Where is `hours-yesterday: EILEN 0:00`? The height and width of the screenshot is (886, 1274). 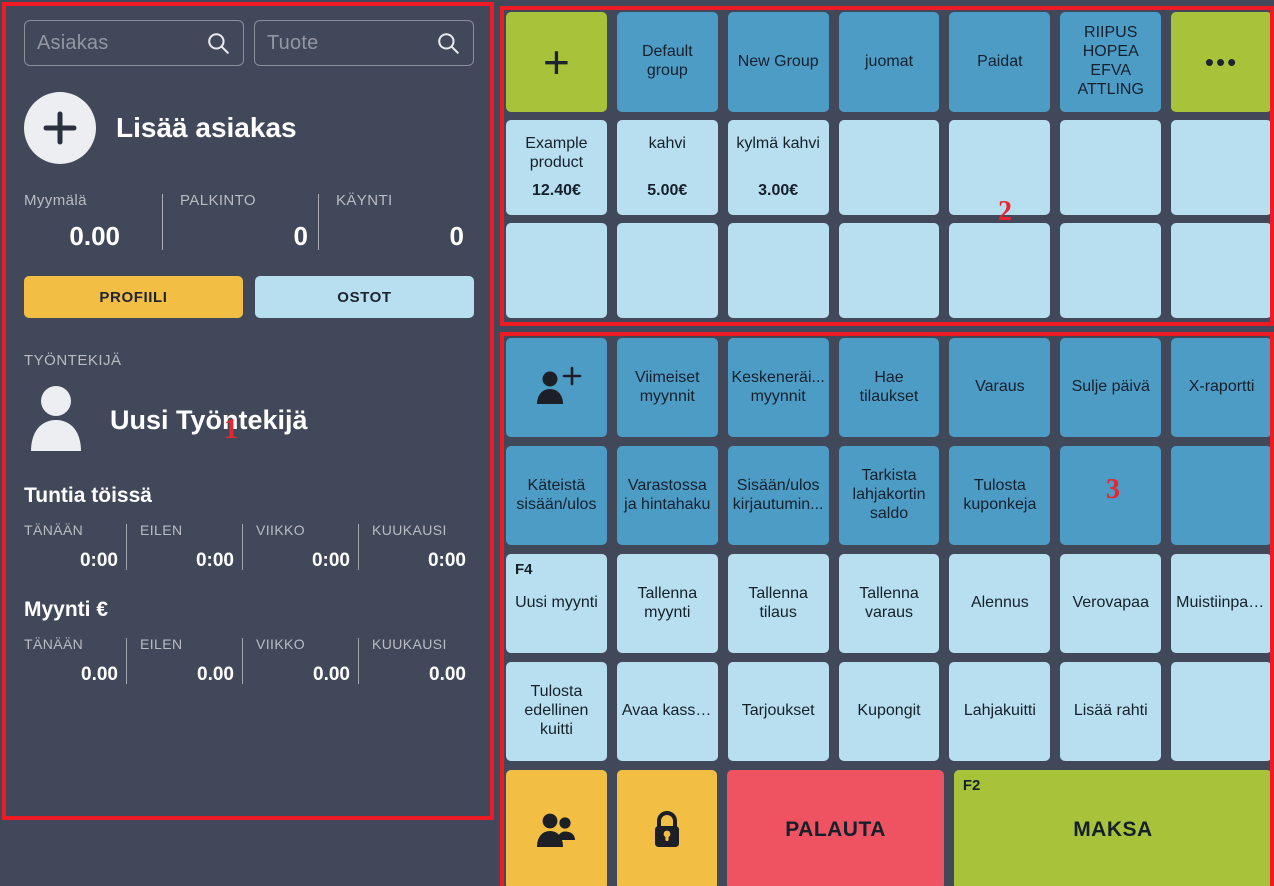
hours-yesterday: EILEN 0:00 is located at coordinates (184, 547).